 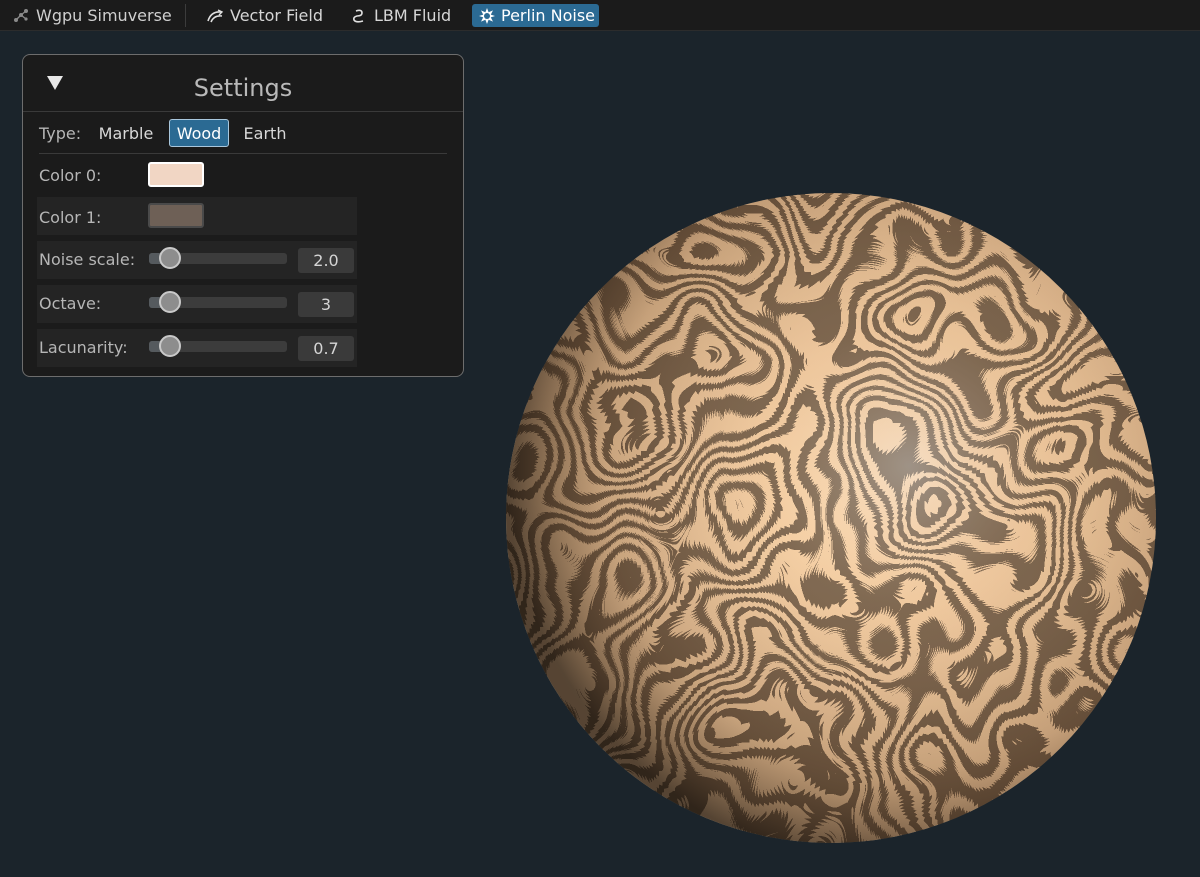 What do you see at coordinates (487, 15) in the screenshot?
I see `starburst-icon` at bounding box center [487, 15].